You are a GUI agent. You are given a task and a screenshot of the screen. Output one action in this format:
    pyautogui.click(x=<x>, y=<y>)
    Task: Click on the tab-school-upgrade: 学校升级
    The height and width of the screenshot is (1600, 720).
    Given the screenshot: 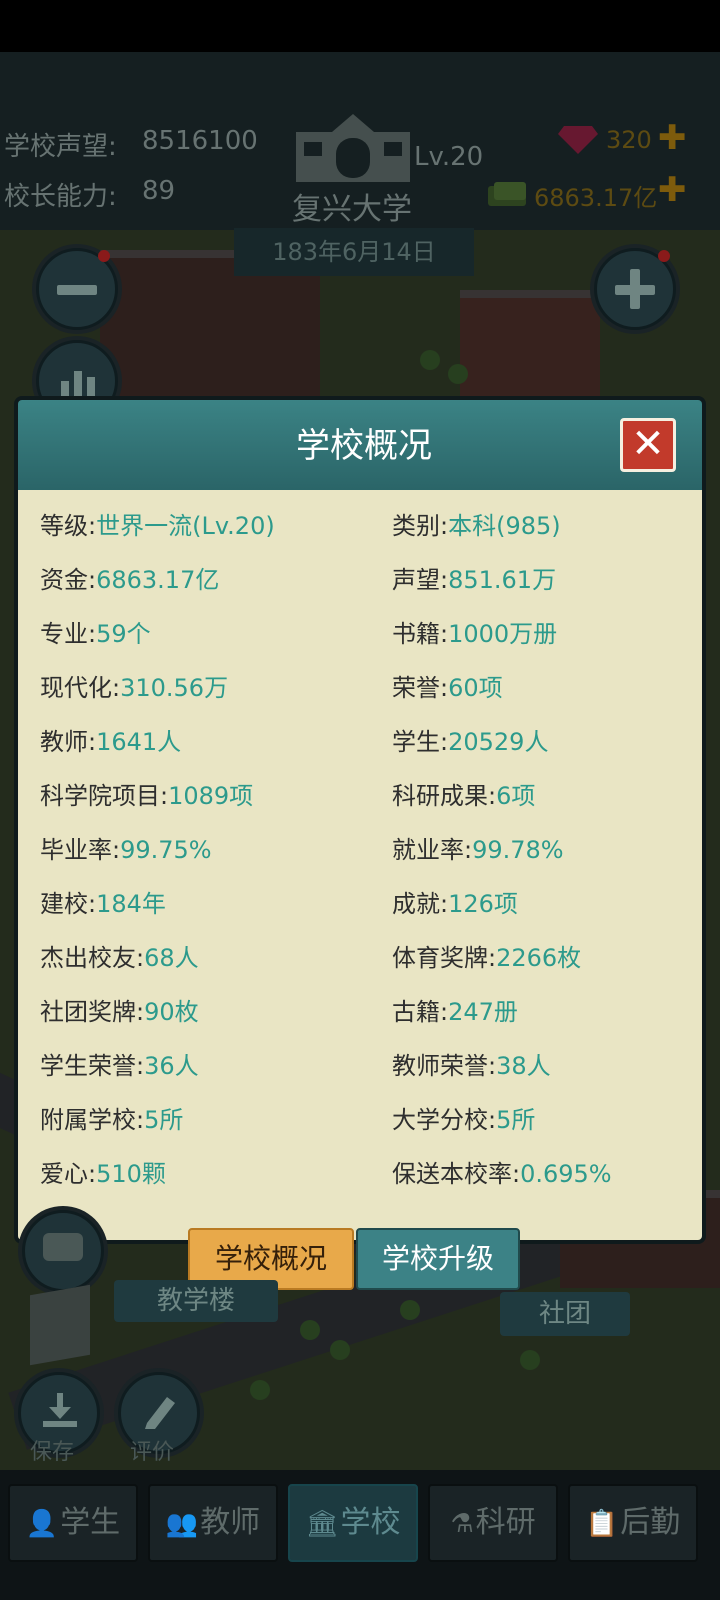 What is the action you would take?
    pyautogui.click(x=438, y=1259)
    